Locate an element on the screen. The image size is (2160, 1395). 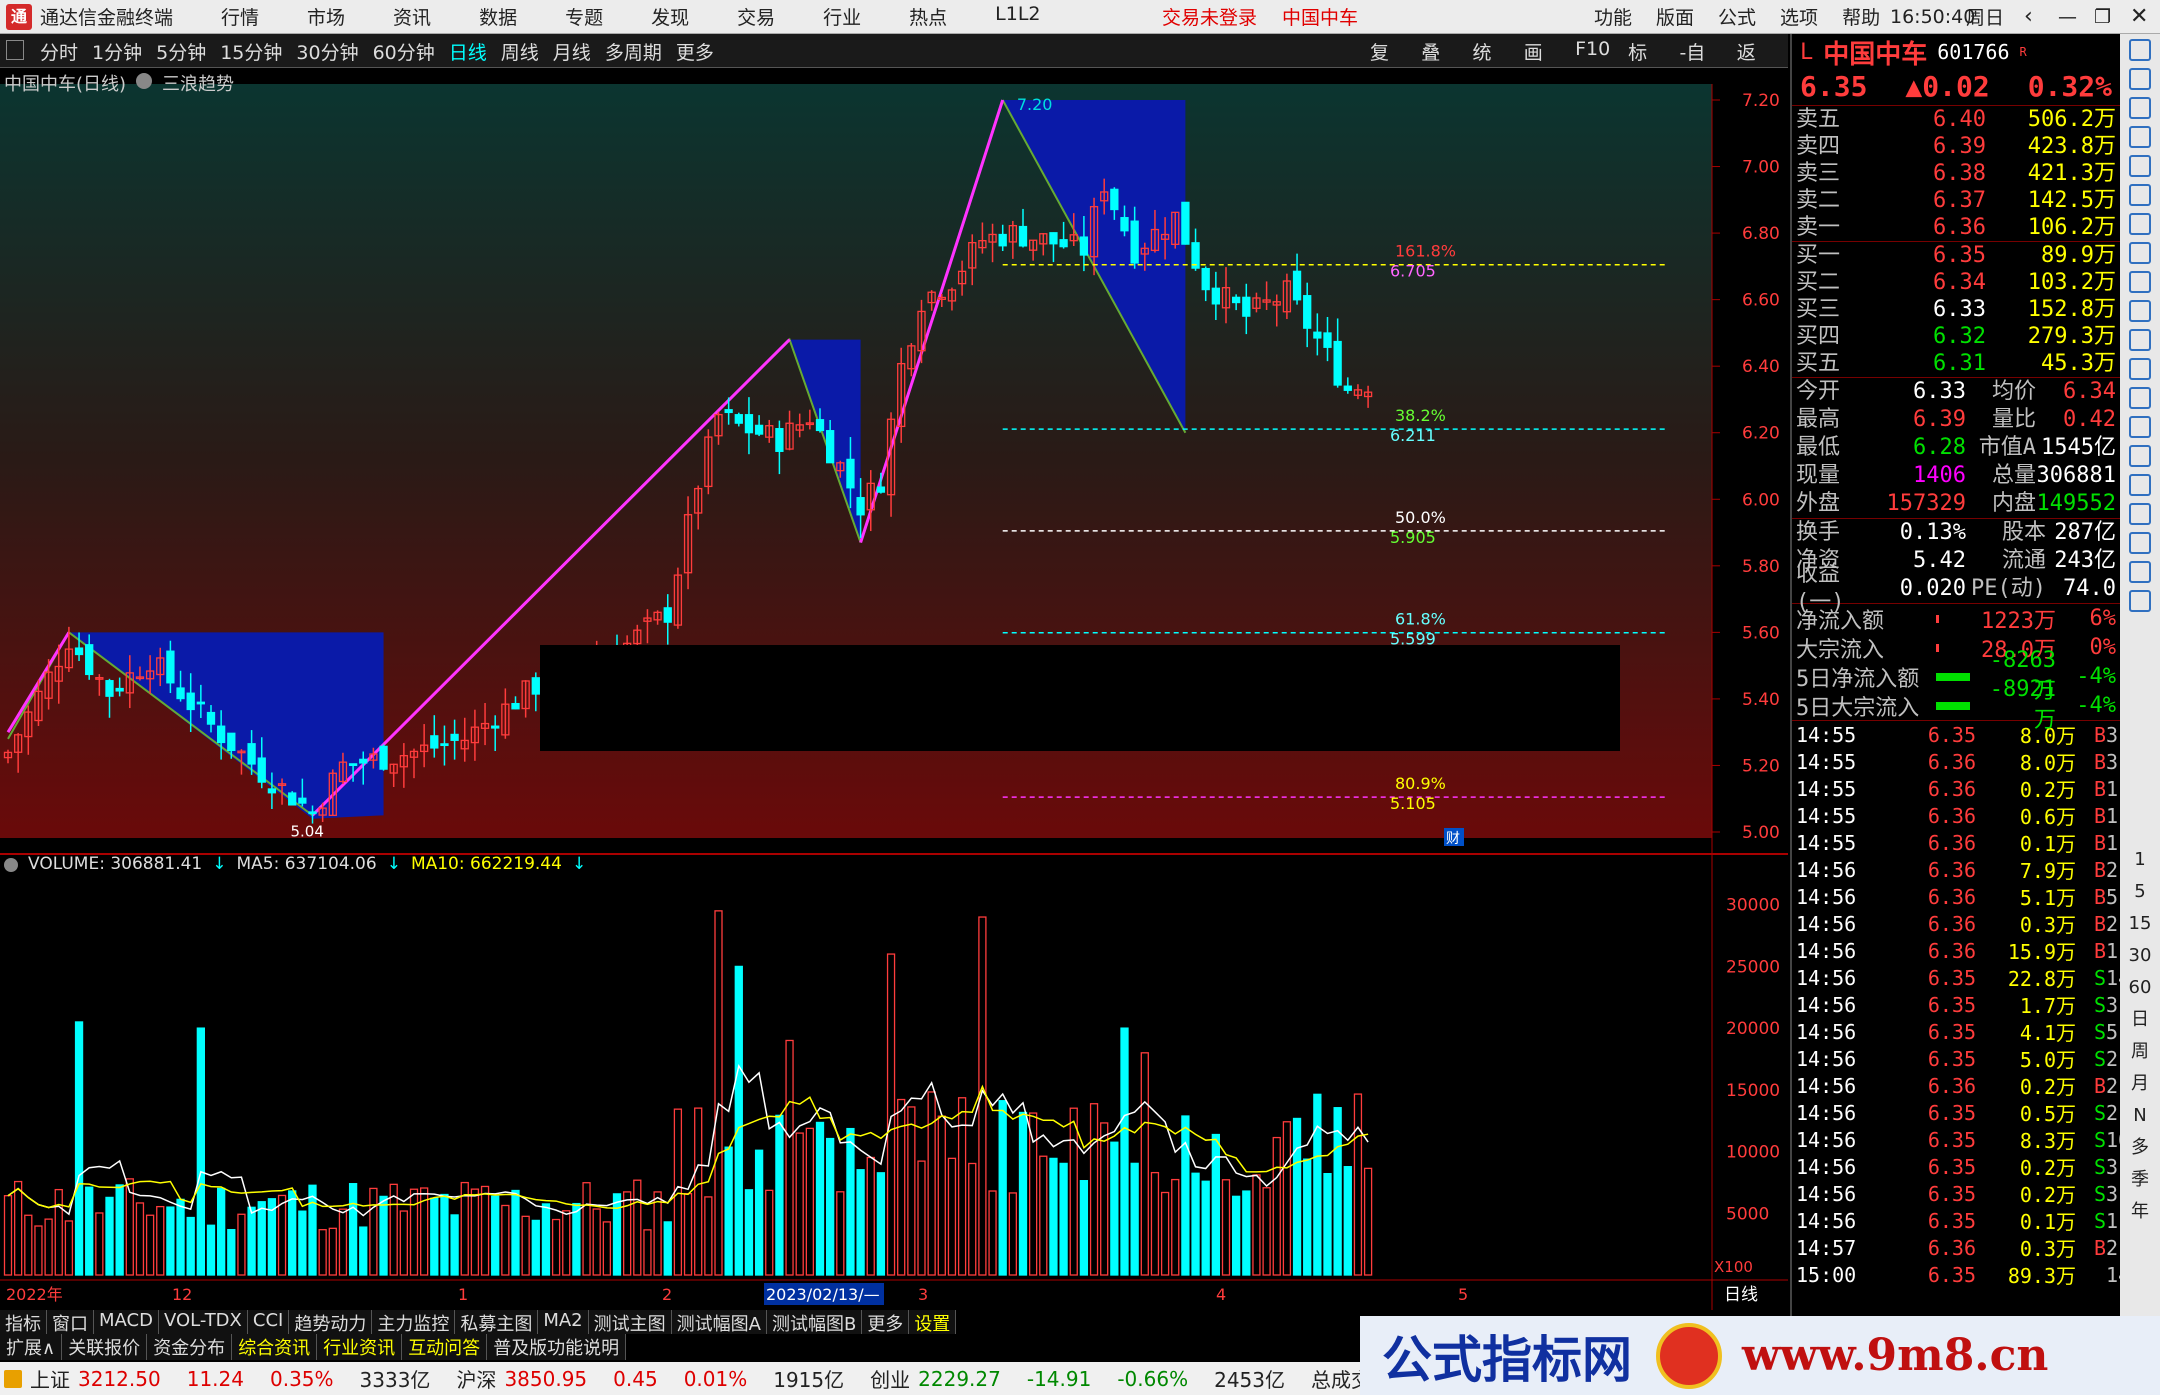
period-shortcut-2: 15 is located at coordinates (2140, 924).